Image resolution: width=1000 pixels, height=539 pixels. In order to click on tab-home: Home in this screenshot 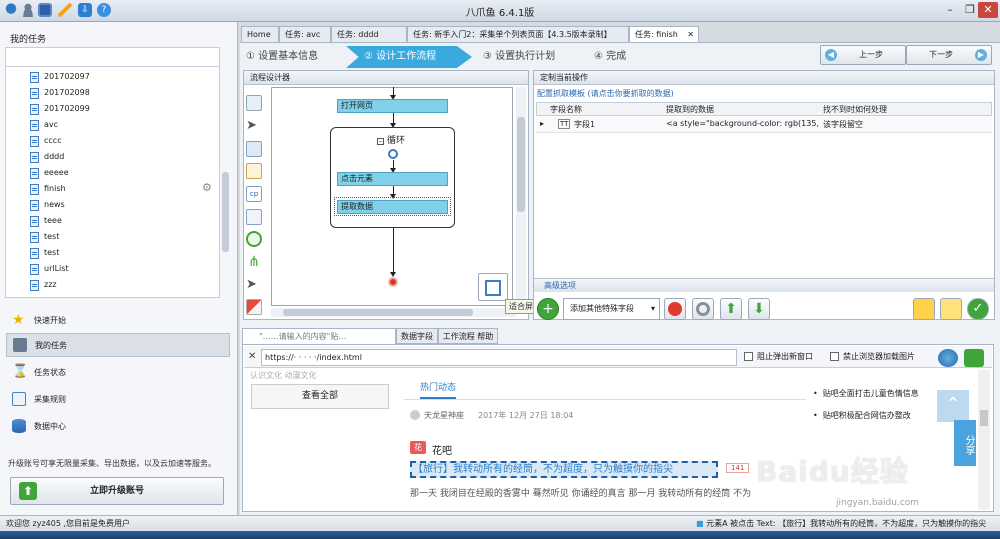, I will do `click(260, 34)`.